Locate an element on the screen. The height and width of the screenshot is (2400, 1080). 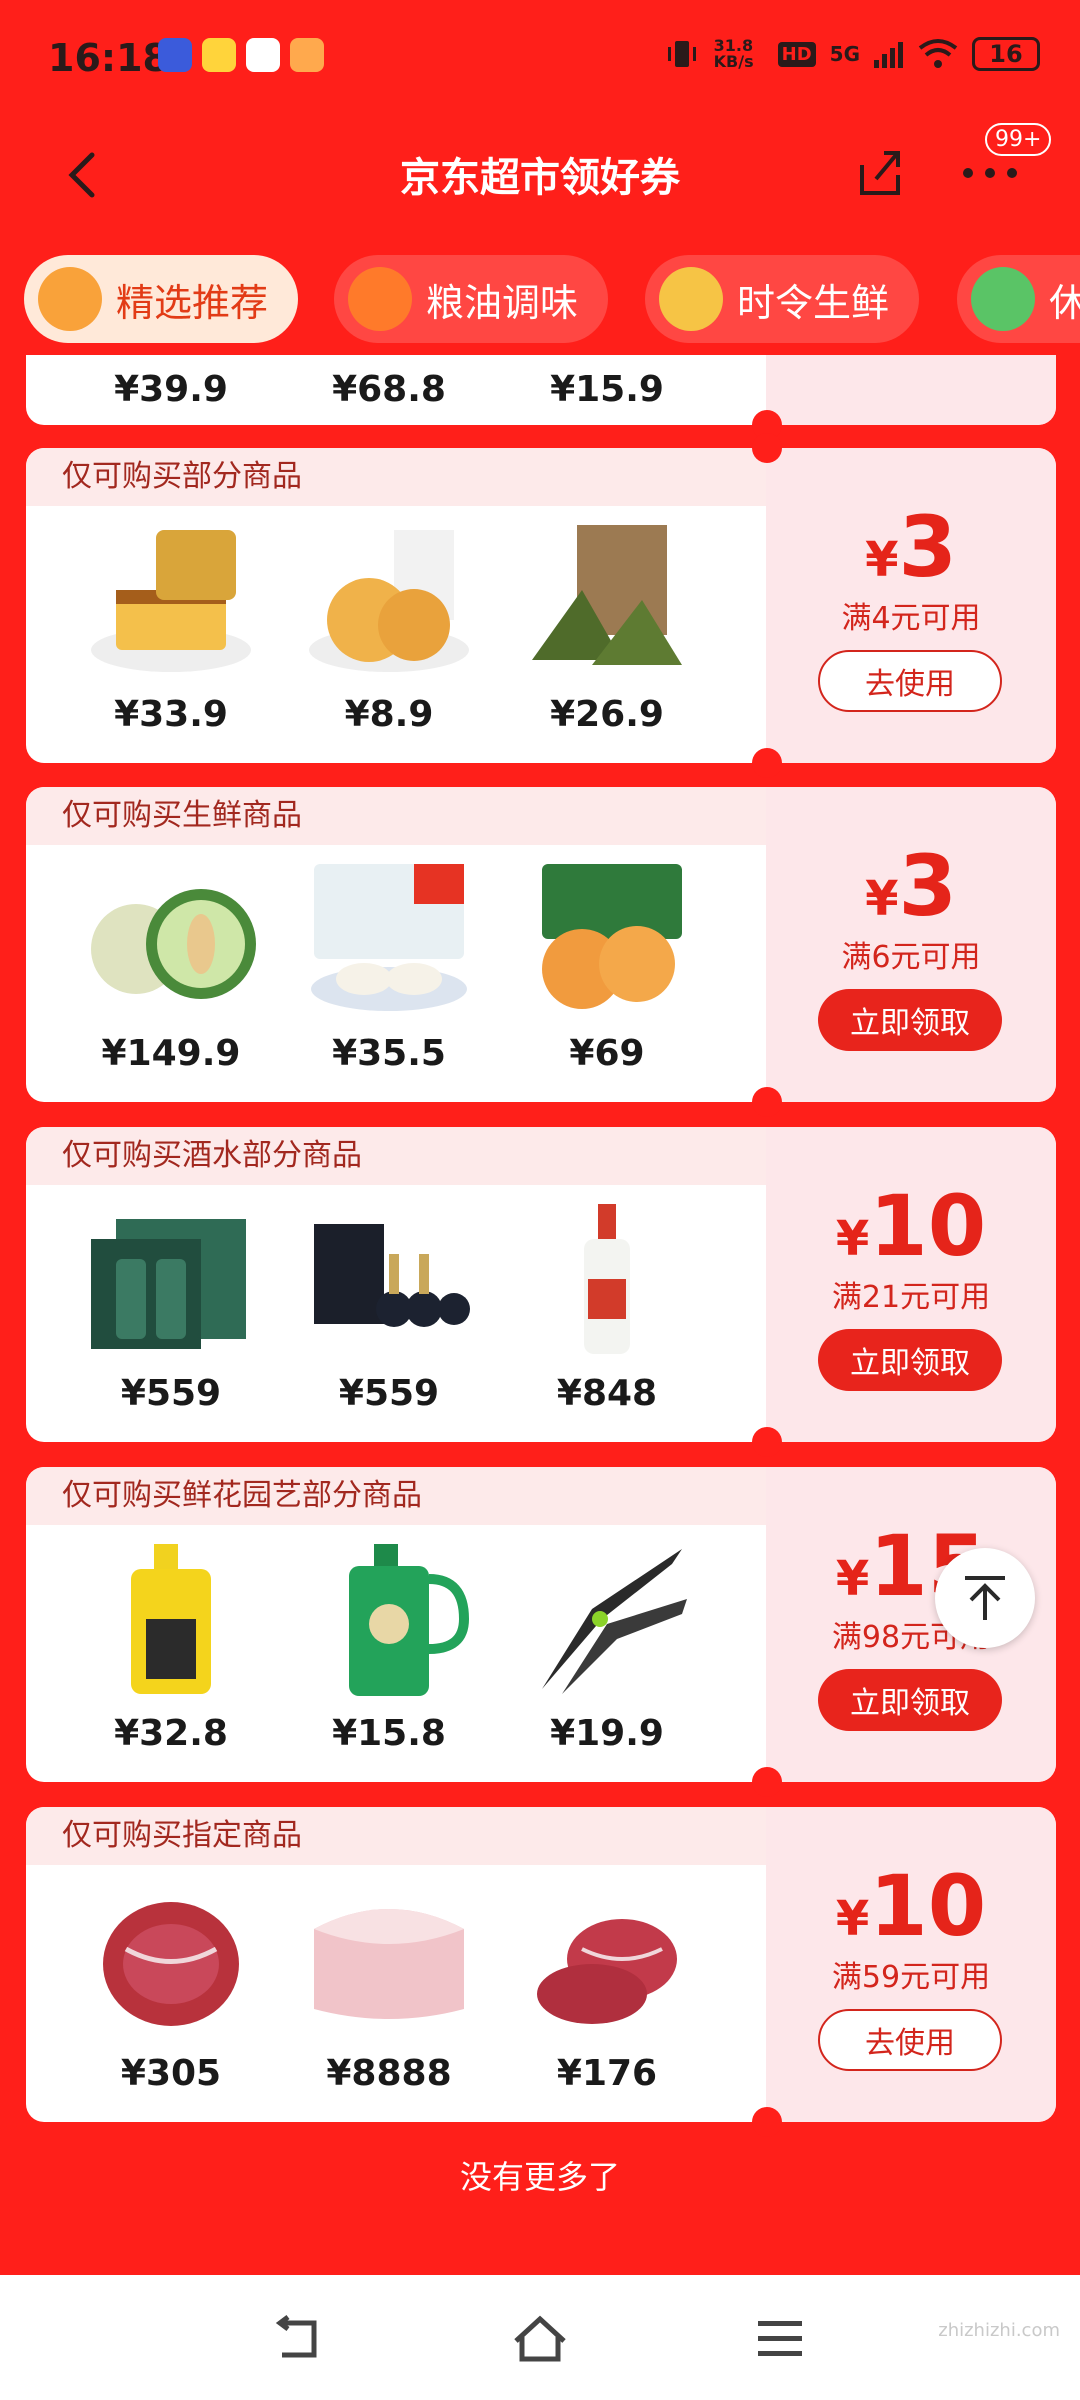
tab-fresh: 时令生鲜 is located at coordinates (782, 299).